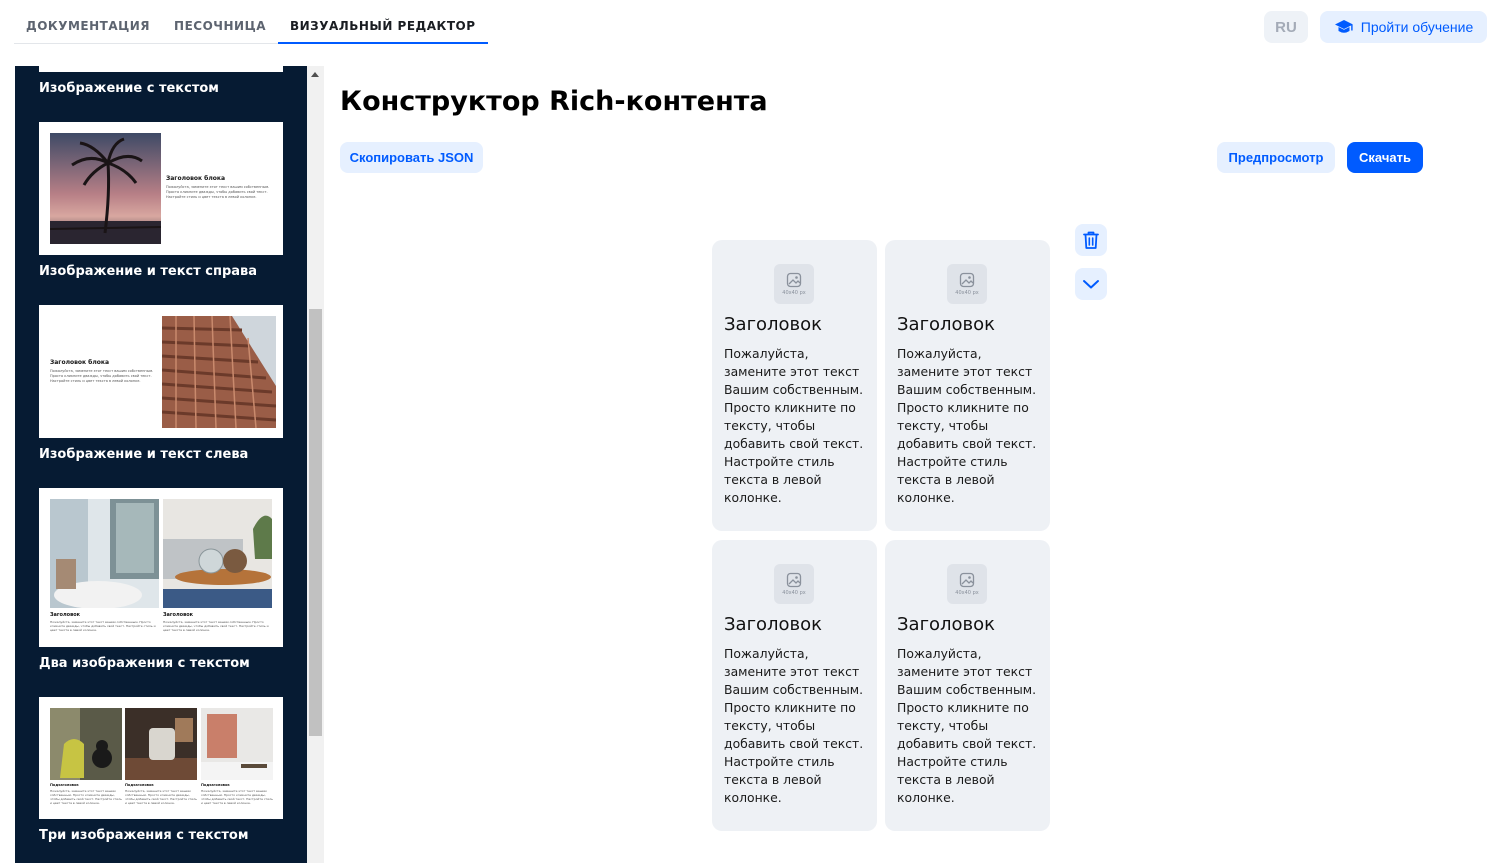  I want to click on template-thumb-image-with-text, so click(161, 69).